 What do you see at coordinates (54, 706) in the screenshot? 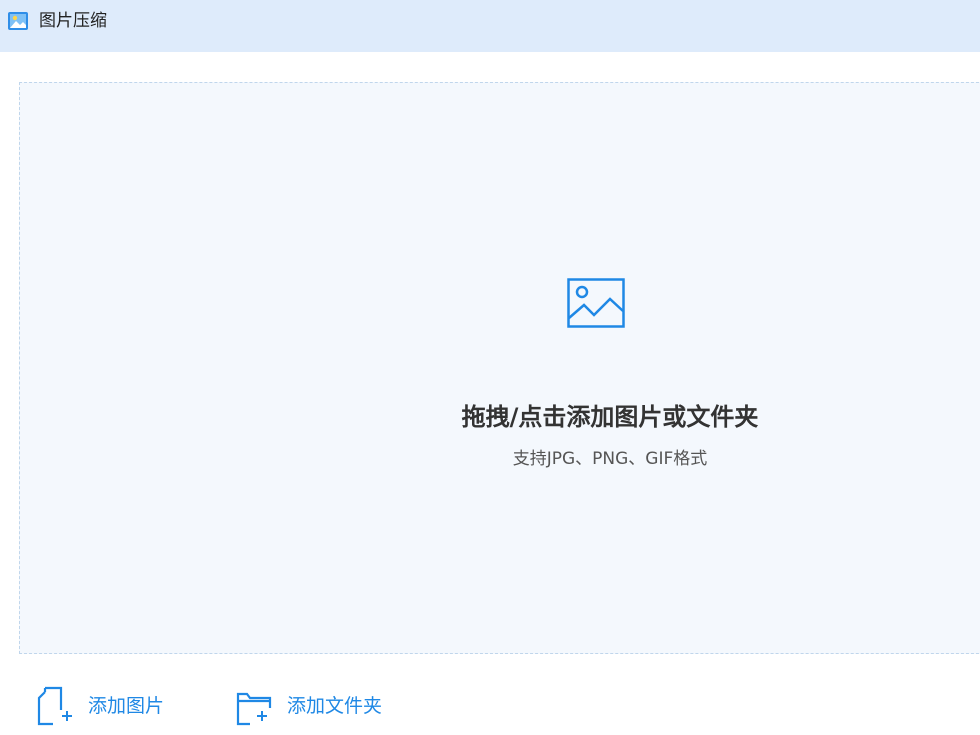
I see `add-file-icon` at bounding box center [54, 706].